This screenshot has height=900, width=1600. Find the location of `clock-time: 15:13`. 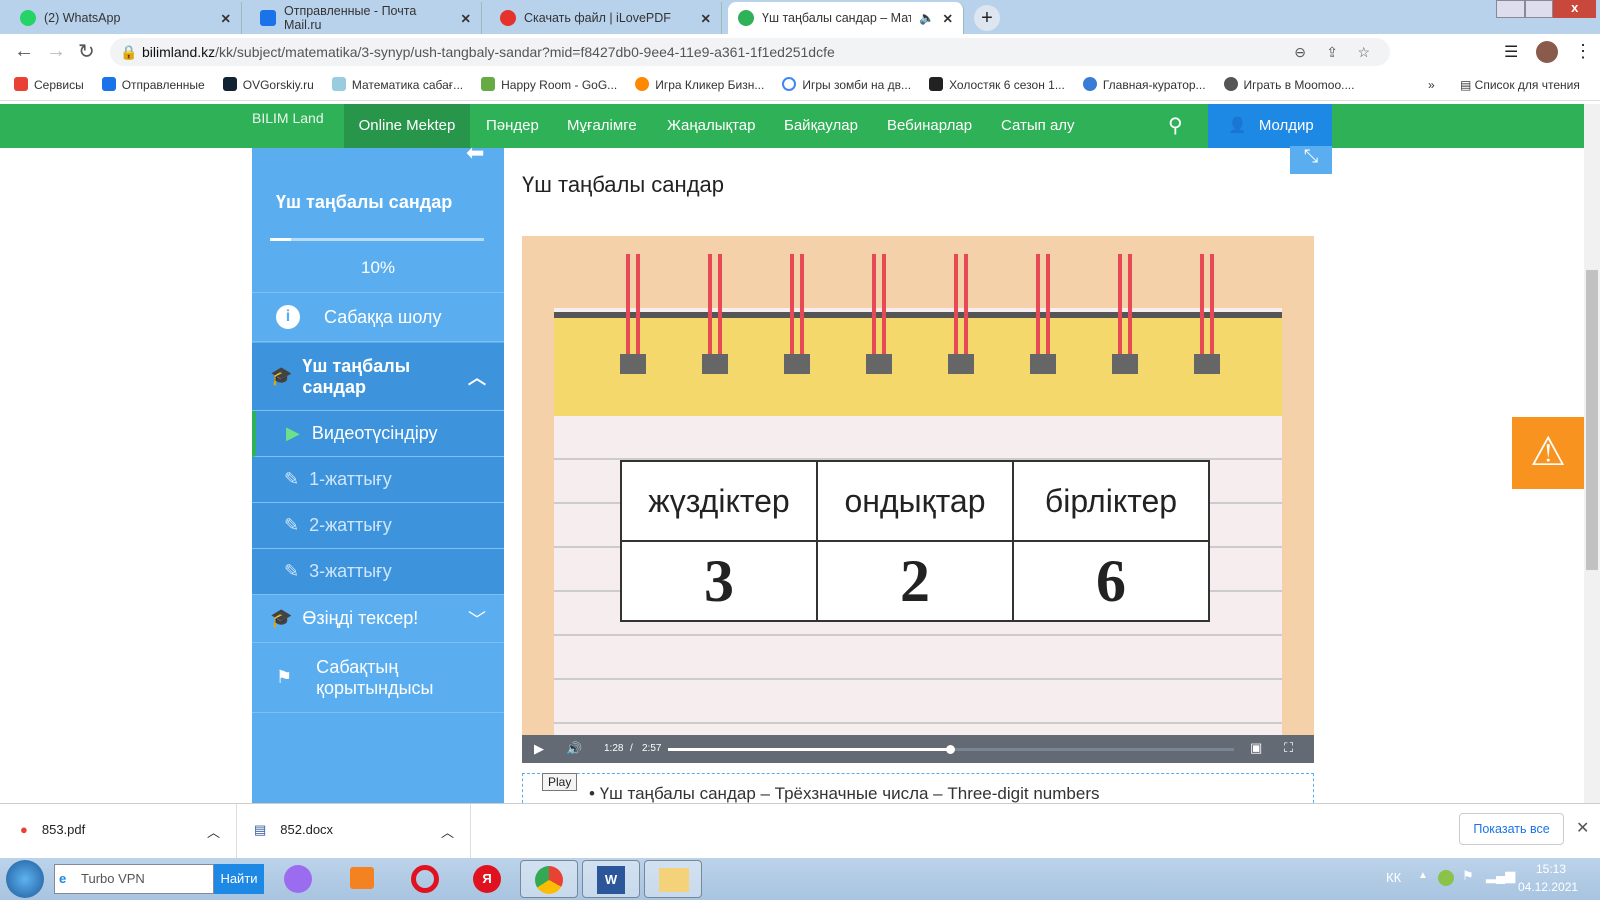

clock-time: 15:13 is located at coordinates (1551, 869).